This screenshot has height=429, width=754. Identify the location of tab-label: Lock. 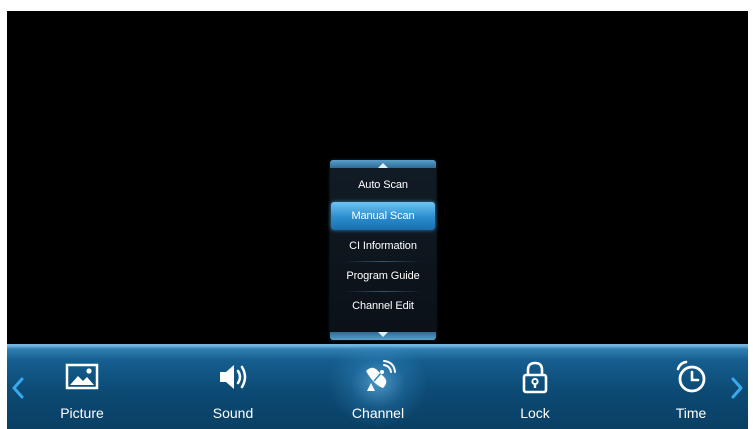
(535, 413).